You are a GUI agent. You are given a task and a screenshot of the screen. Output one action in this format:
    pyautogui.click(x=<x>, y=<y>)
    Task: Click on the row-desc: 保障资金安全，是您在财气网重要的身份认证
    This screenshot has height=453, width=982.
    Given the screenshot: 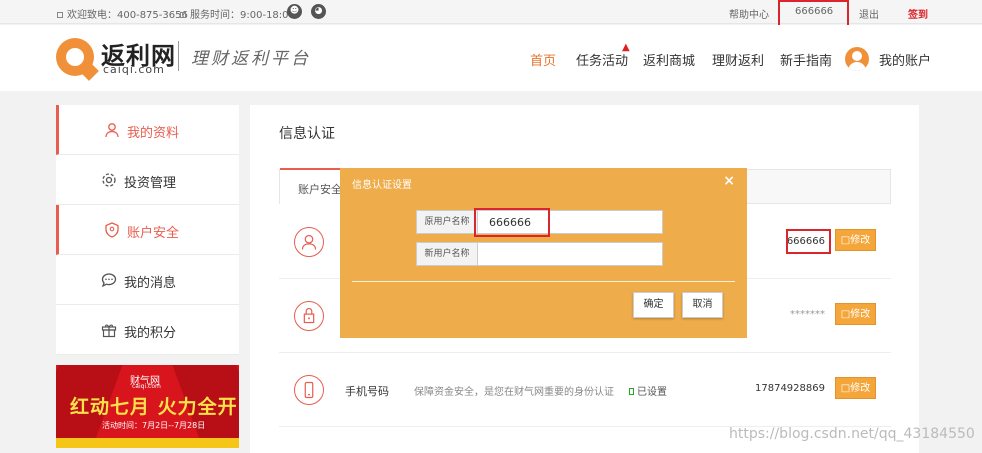 What is the action you would take?
    pyautogui.click(x=514, y=392)
    